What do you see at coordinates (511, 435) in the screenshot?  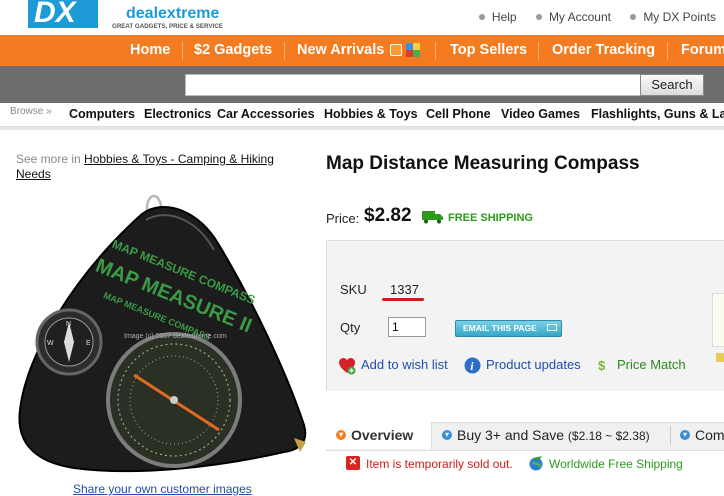 I see `tab-buy3-label: Buy 3+ and Save` at bounding box center [511, 435].